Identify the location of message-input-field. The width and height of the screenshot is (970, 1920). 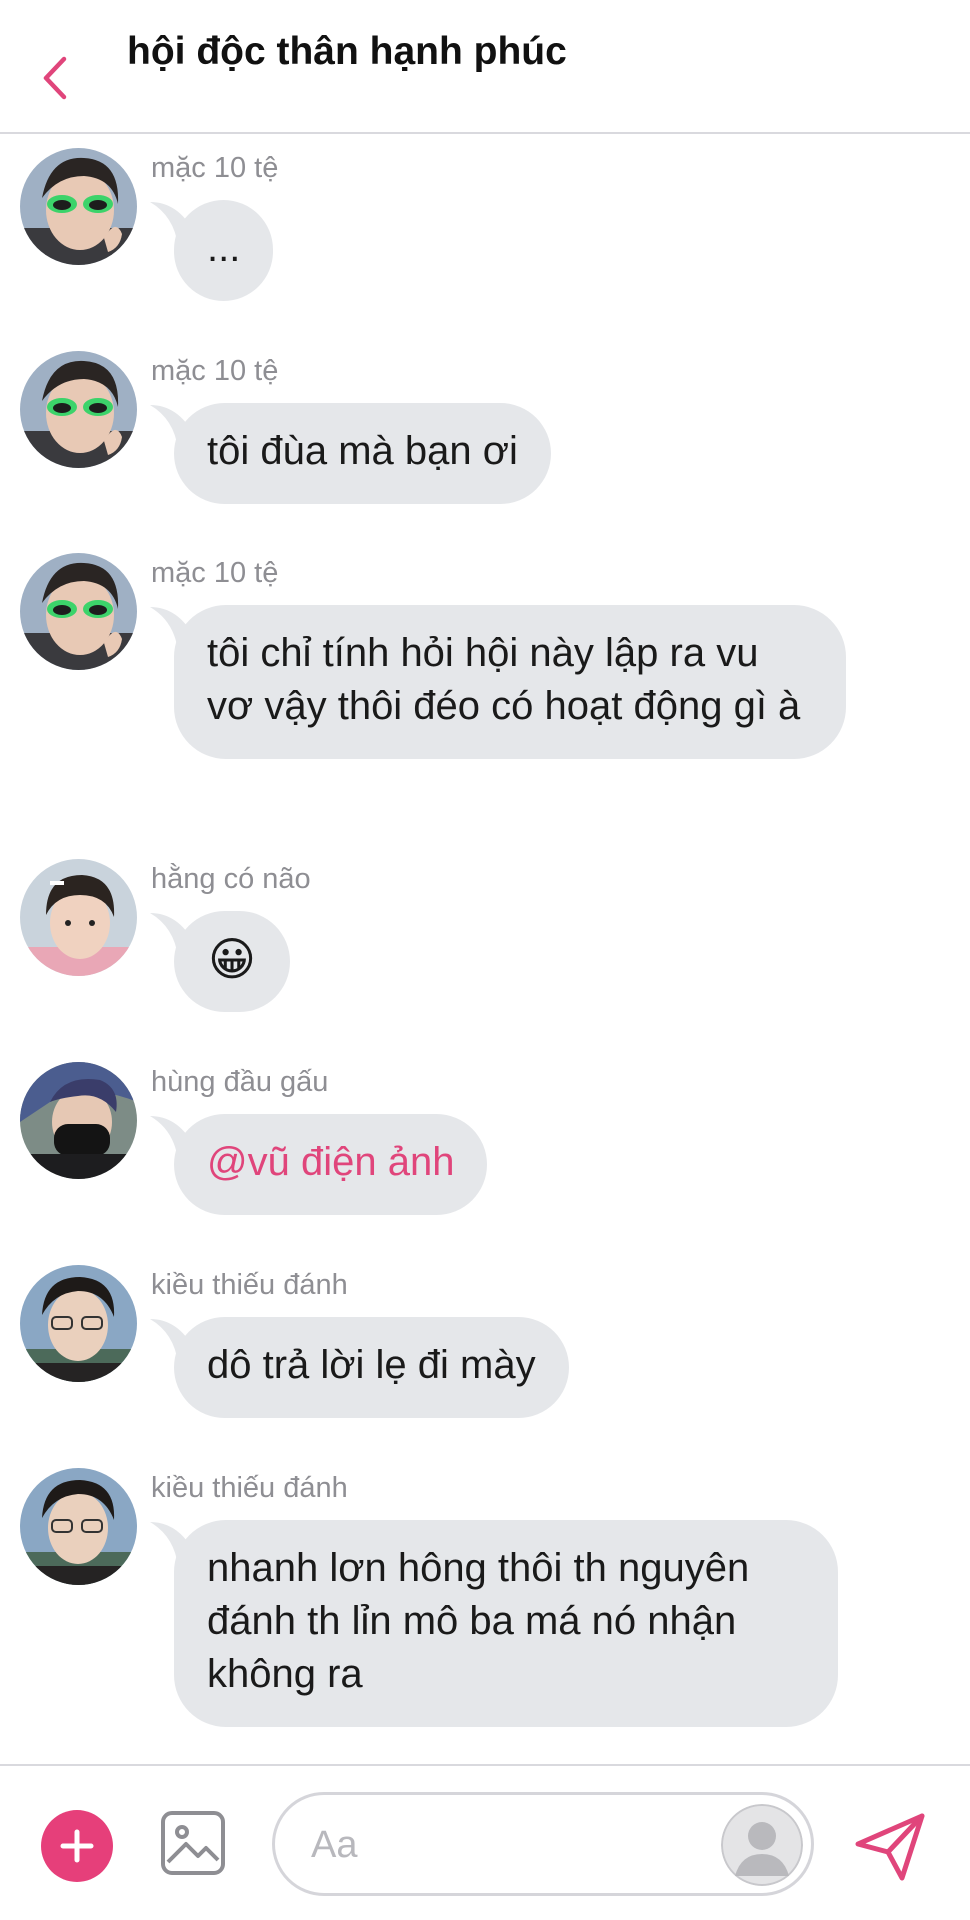
(543, 1844).